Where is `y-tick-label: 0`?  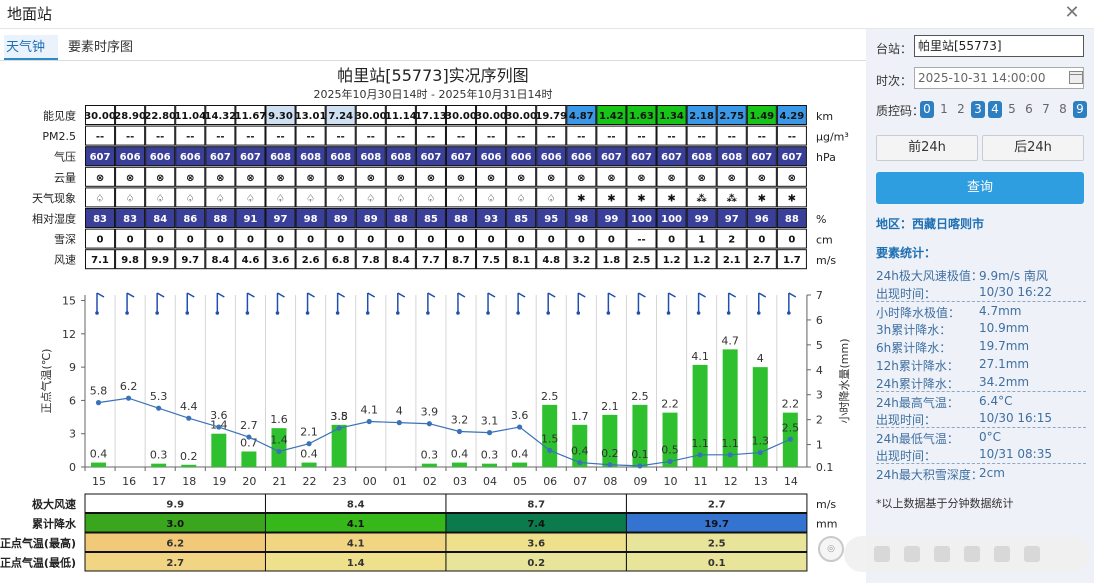 y-tick-label: 0 is located at coordinates (72, 467).